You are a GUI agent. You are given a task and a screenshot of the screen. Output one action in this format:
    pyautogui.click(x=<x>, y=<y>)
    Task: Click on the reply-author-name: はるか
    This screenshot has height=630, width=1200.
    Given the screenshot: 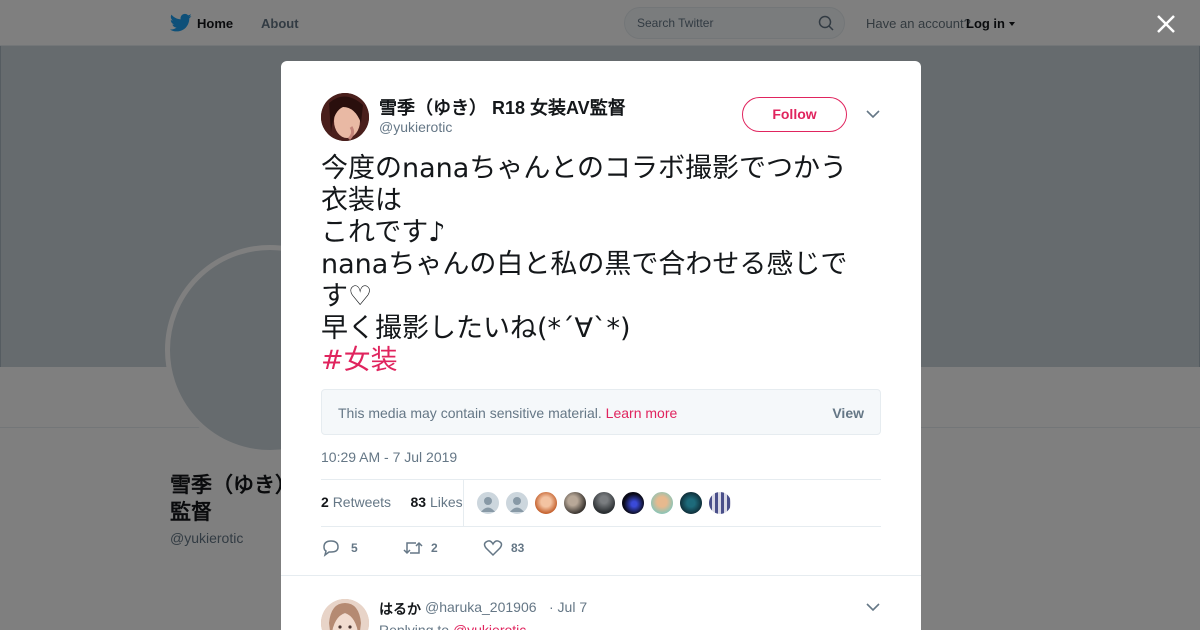 What is the action you would take?
    pyautogui.click(x=400, y=609)
    